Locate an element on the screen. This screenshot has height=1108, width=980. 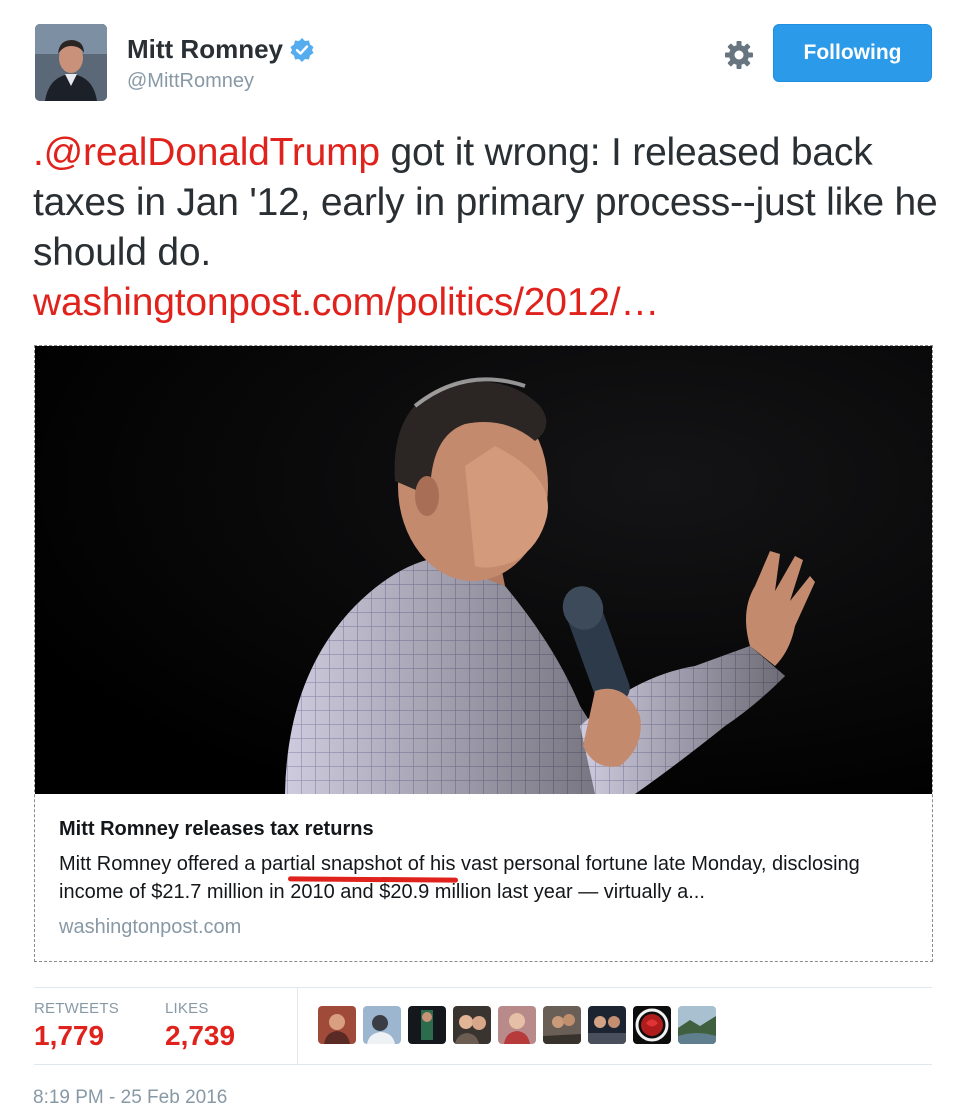
user-name-text: Mitt Romney is located at coordinates (205, 49).